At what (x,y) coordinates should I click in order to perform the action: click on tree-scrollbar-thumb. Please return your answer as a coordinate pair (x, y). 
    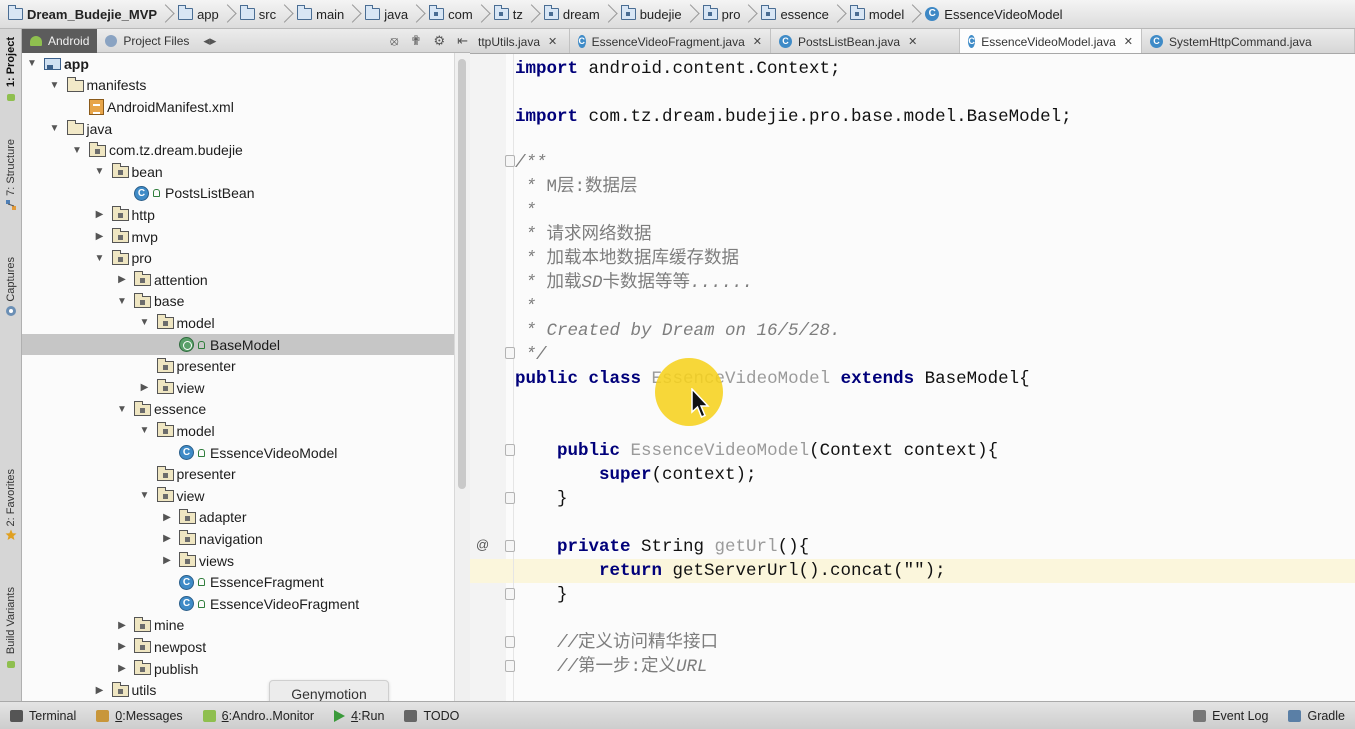
    Looking at the image, I should click on (462, 274).